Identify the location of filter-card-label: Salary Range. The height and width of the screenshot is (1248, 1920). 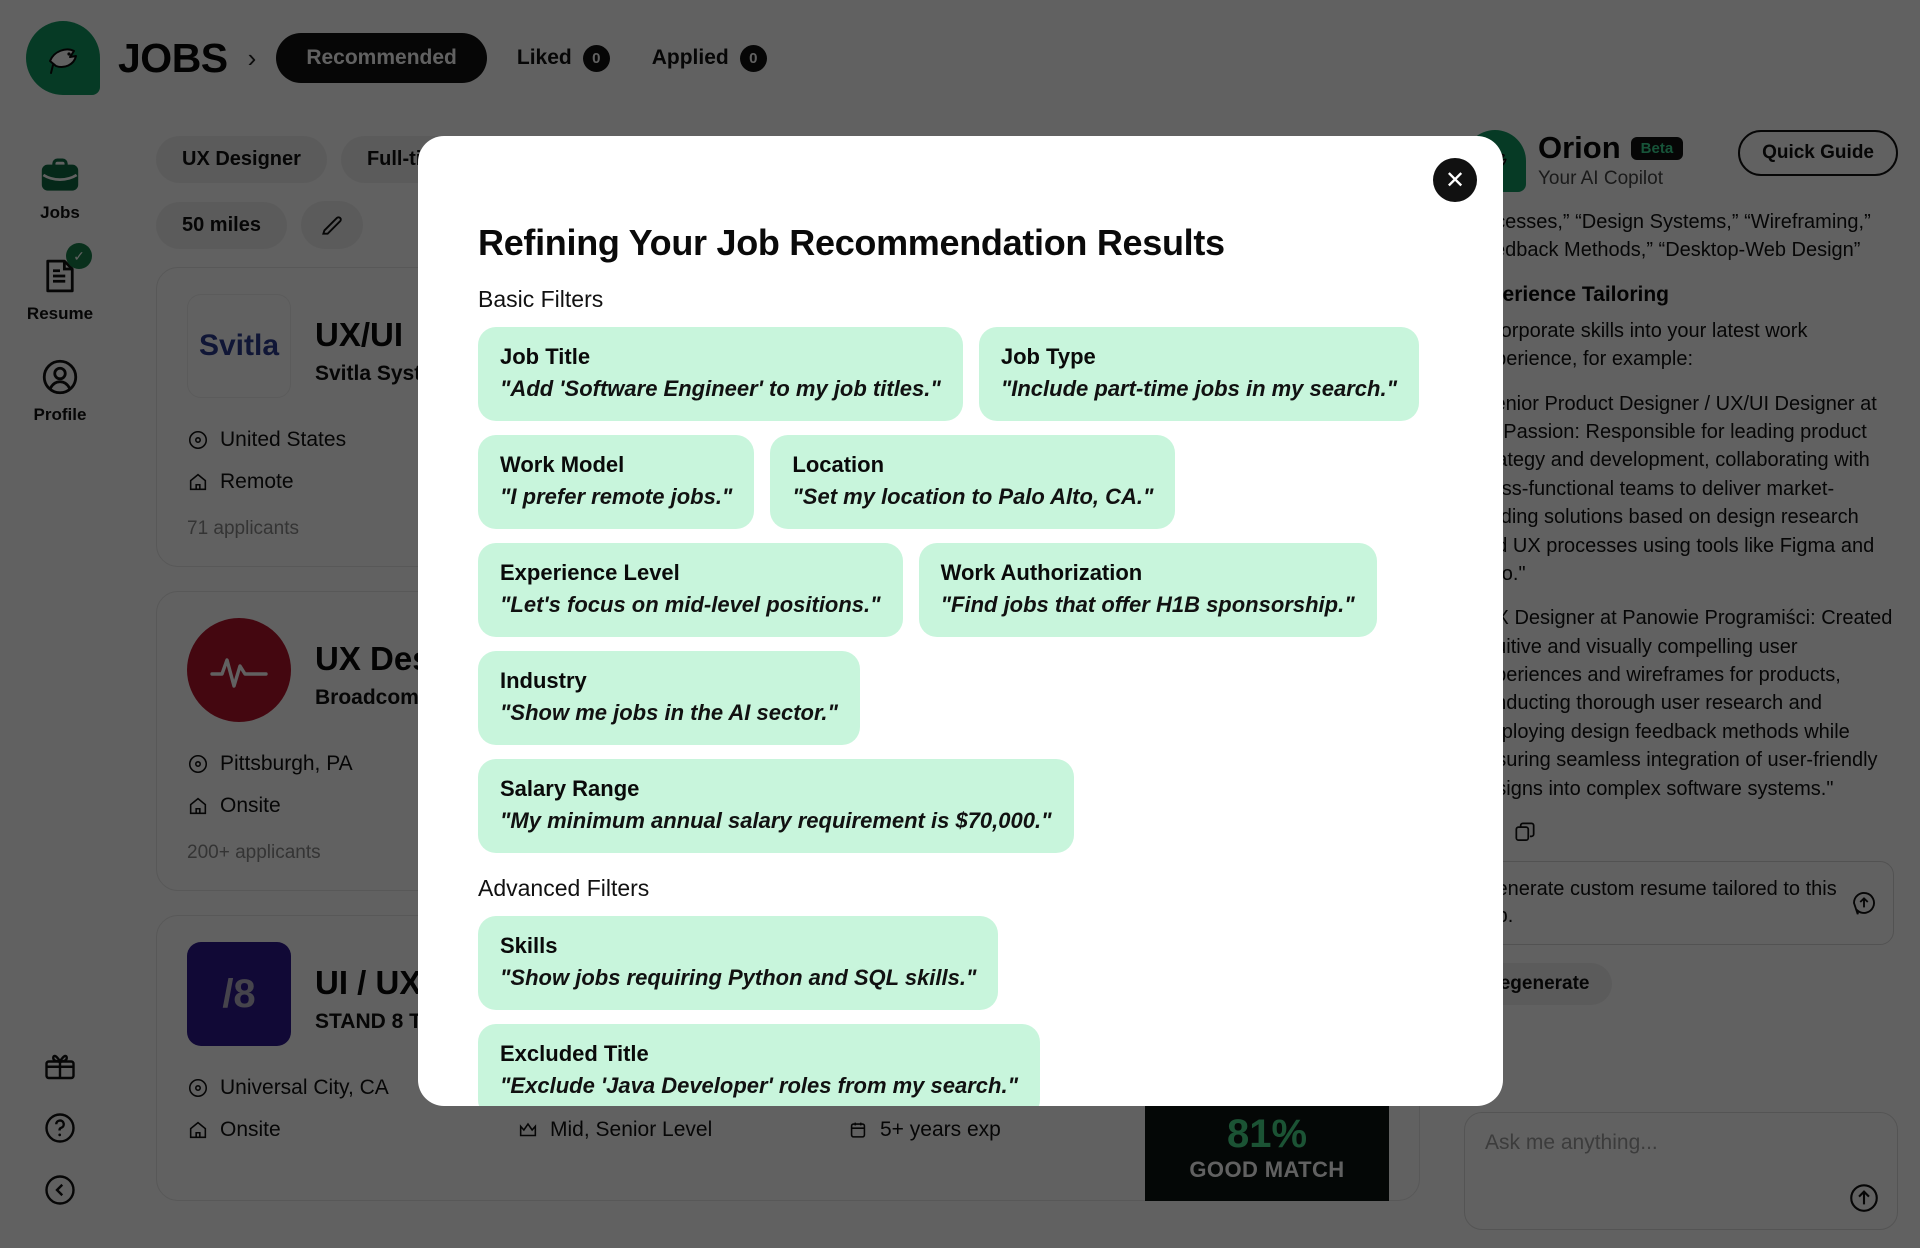
(570, 788).